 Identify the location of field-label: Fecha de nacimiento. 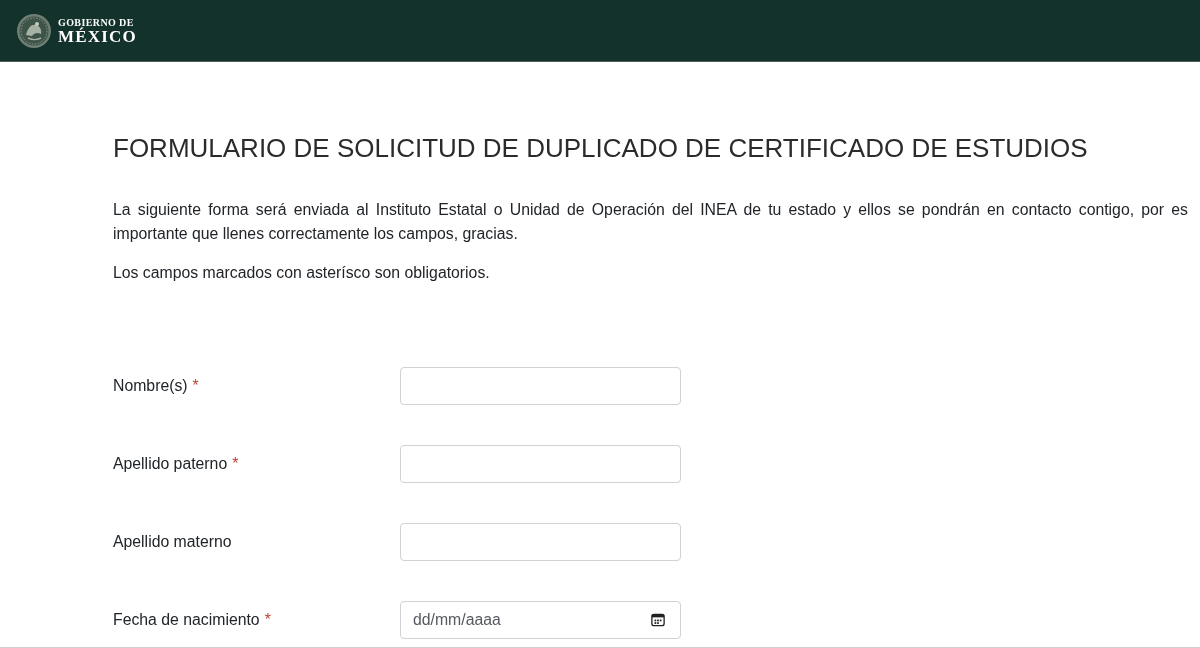
(186, 620).